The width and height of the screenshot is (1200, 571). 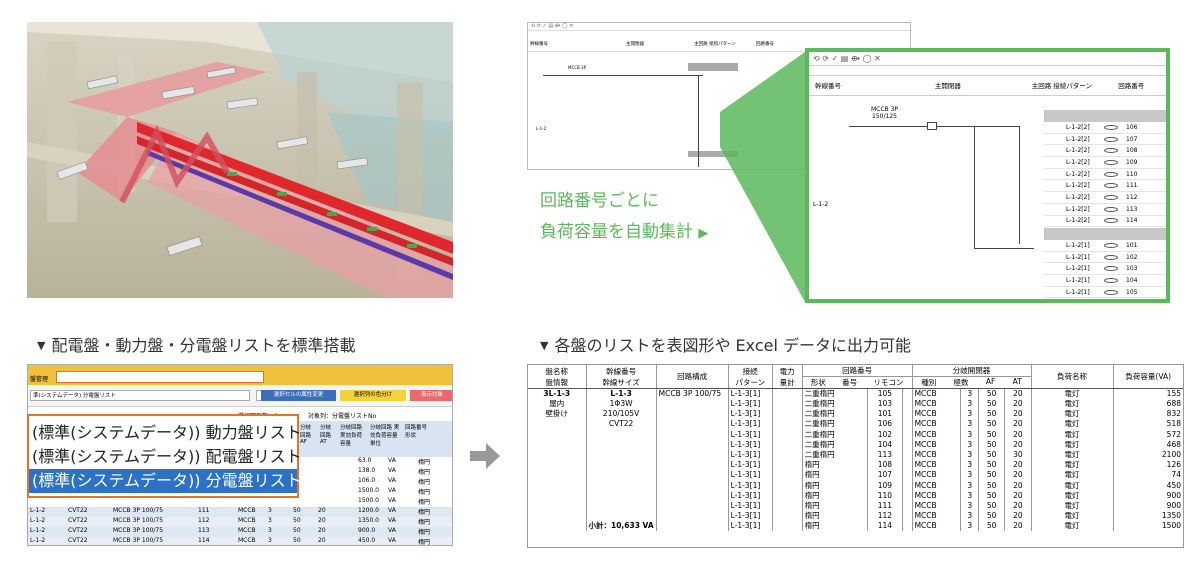 I want to click on list-value-row: 138.0 VA 楕円, so click(x=405, y=472).